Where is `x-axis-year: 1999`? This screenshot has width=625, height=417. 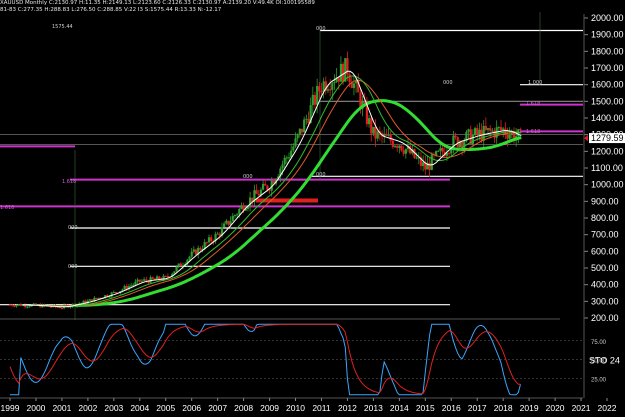 x-axis-year: 1999 is located at coordinates (10, 408).